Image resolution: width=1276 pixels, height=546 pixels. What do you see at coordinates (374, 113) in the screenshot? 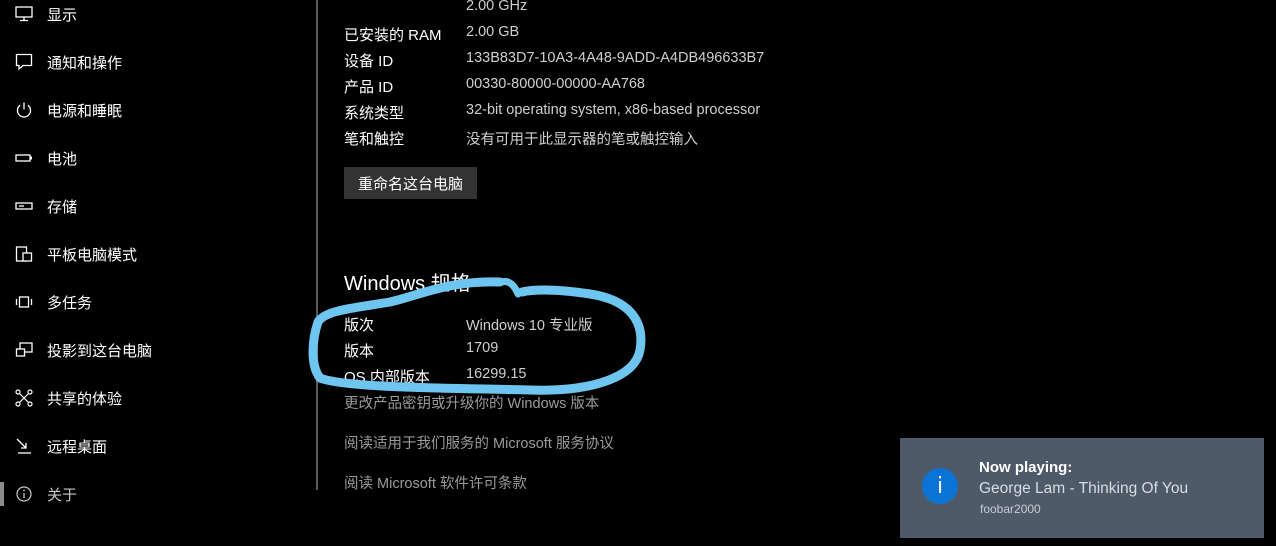
I see `system-type-label: 系统类型` at bounding box center [374, 113].